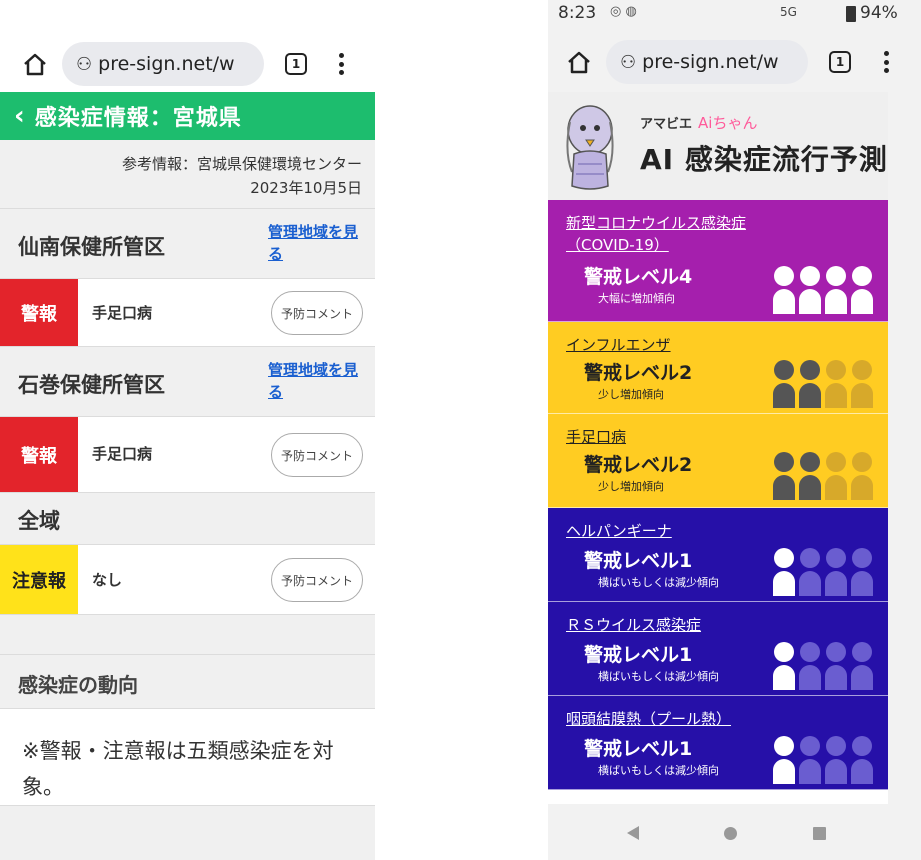  Describe the element at coordinates (718, 261) in the screenshot. I see `forecast-card: 新型コロナウイルス感染症（COVID-19） 警戒レベル4 大幅に増加傾向` at that location.